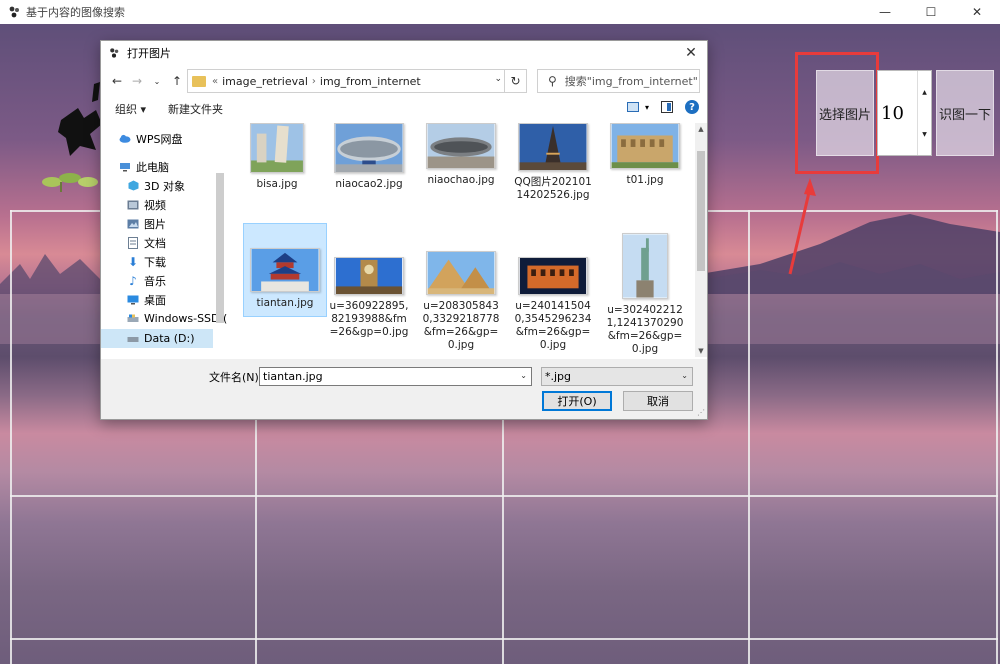 The image size is (1000, 664). I want to click on file-name: t01.jpg, so click(645, 180).